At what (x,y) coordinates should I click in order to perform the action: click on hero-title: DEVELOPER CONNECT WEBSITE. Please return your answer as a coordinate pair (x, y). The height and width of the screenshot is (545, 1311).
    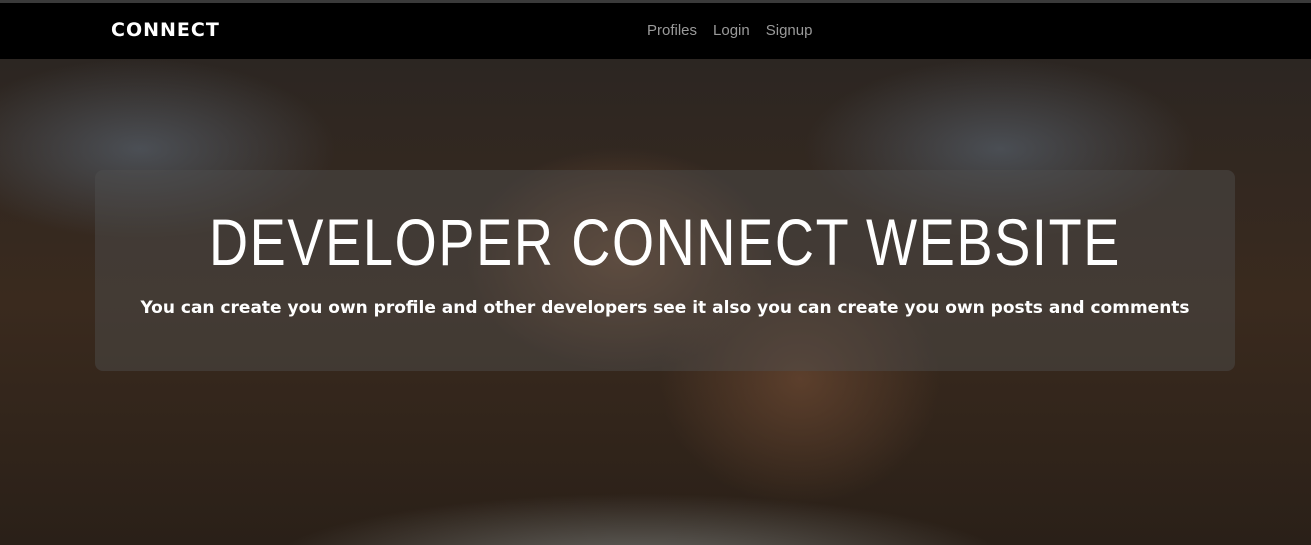
    Looking at the image, I should click on (665, 242).